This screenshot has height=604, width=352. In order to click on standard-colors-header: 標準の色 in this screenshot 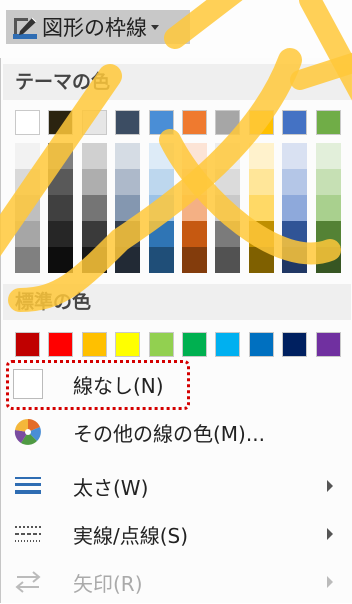, I will do `click(177, 302)`.